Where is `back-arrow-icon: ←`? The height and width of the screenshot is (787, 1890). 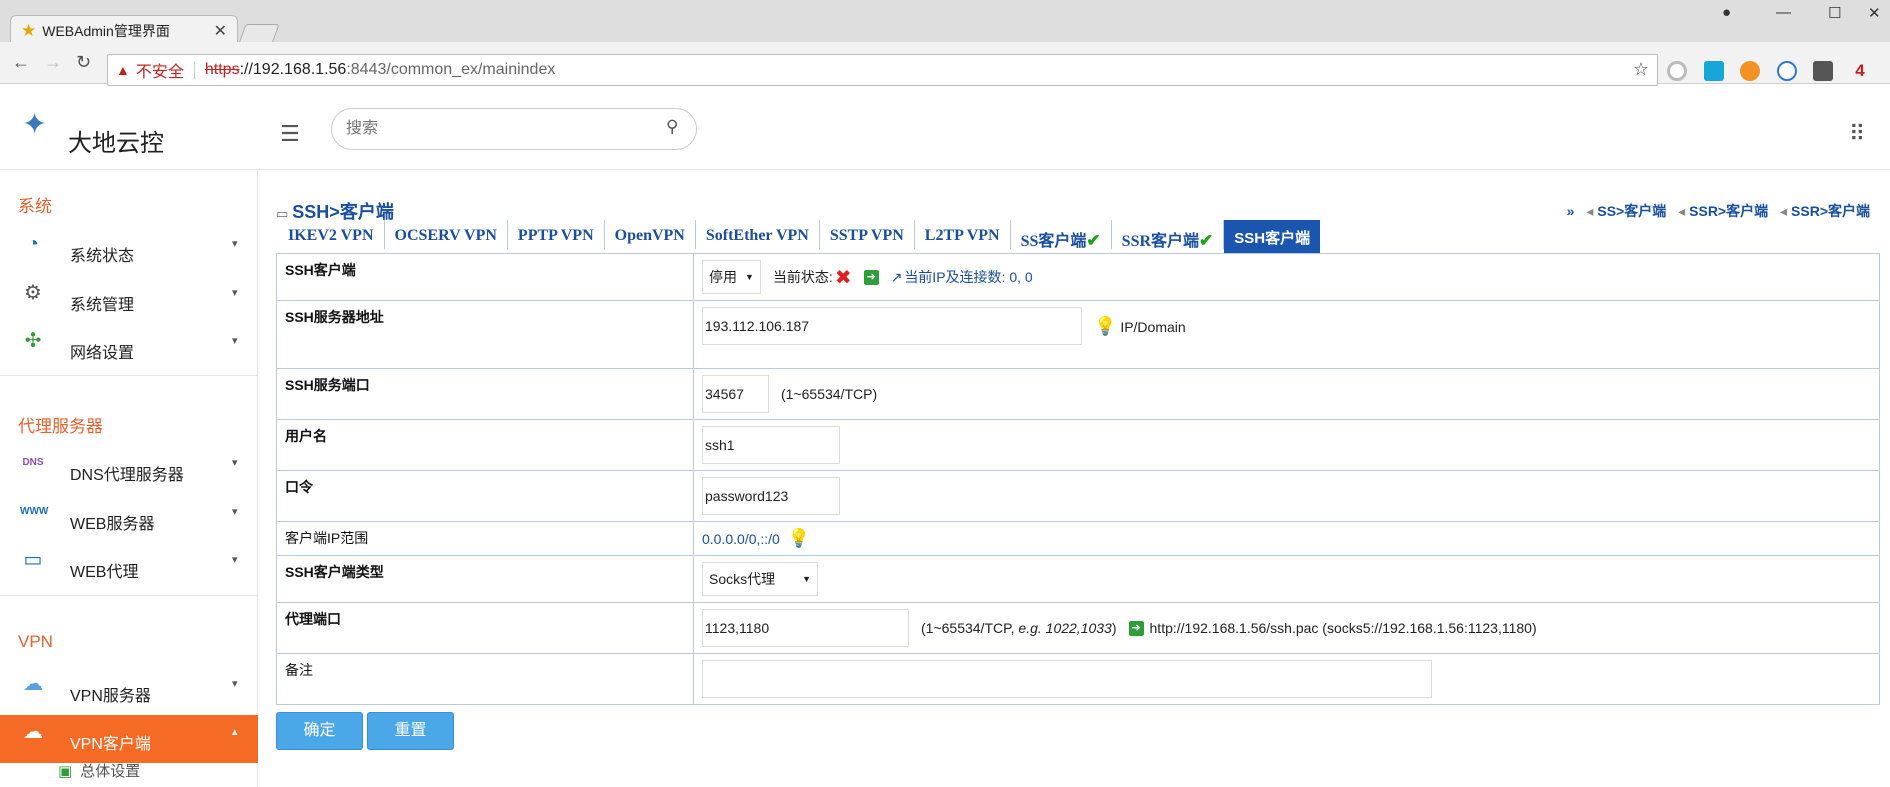
back-arrow-icon: ← is located at coordinates (21, 62).